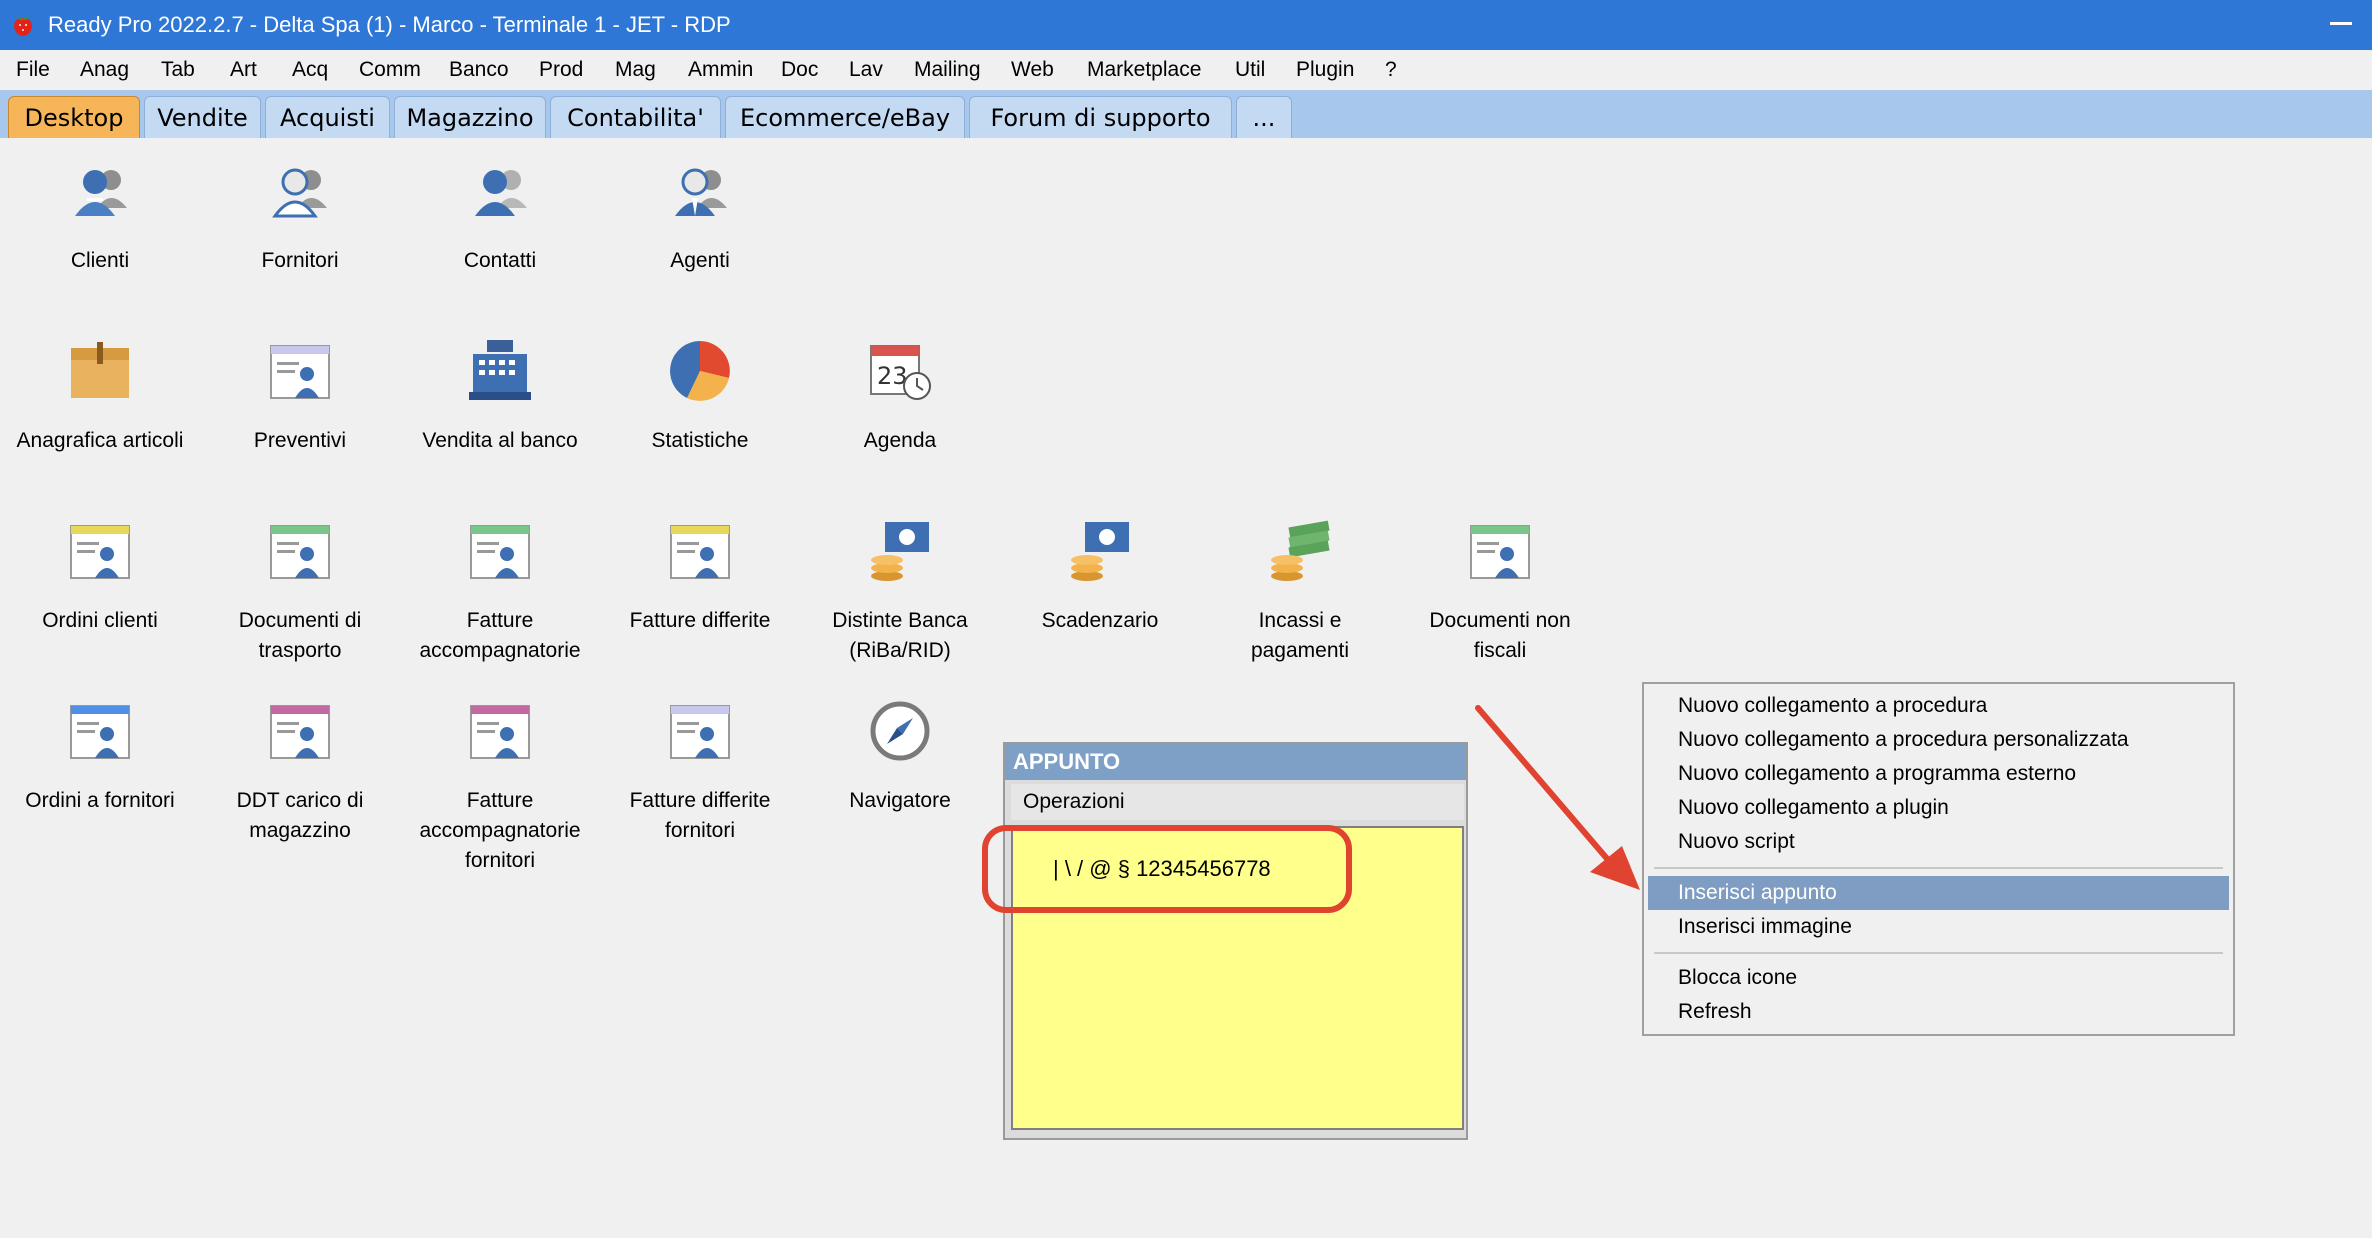 This screenshot has height=1238, width=2372. What do you see at coordinates (310, 70) in the screenshot?
I see `menu-acq: Acq` at bounding box center [310, 70].